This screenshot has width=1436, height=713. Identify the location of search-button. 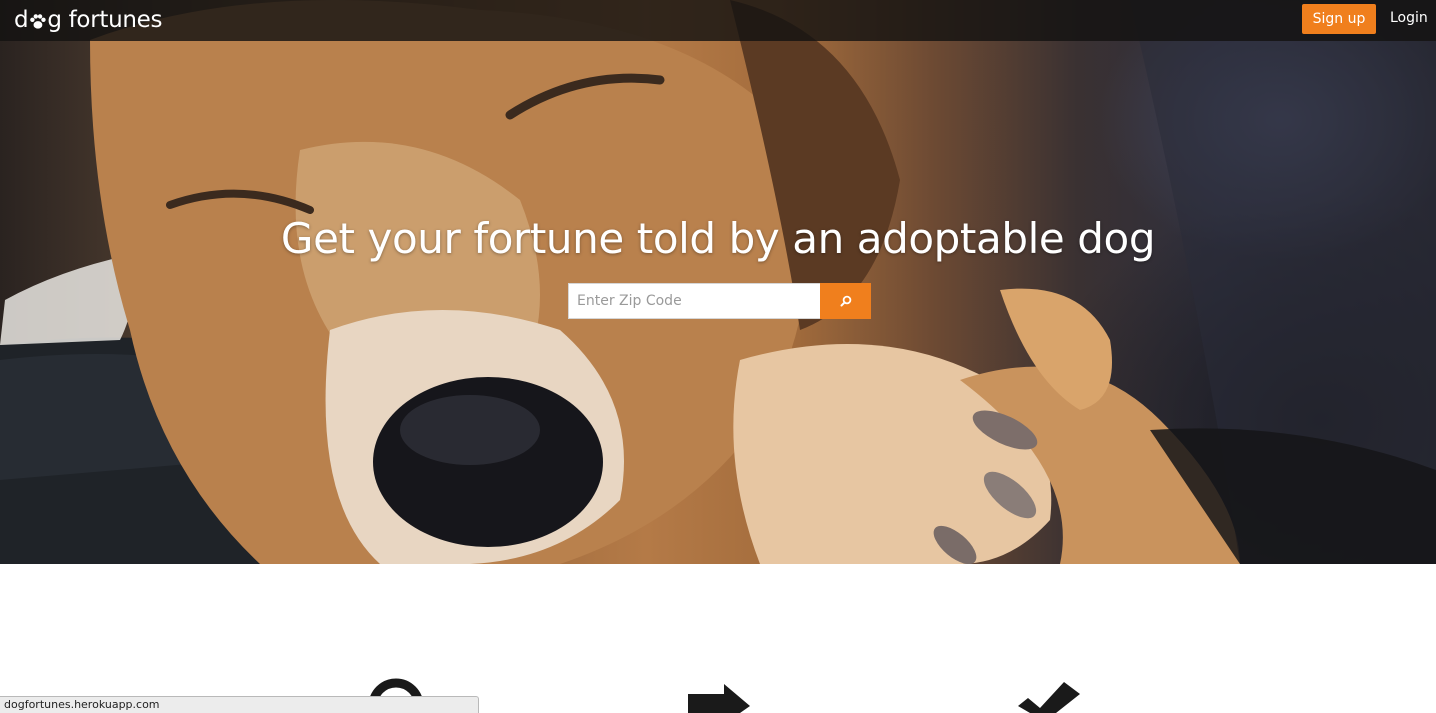
(845, 301).